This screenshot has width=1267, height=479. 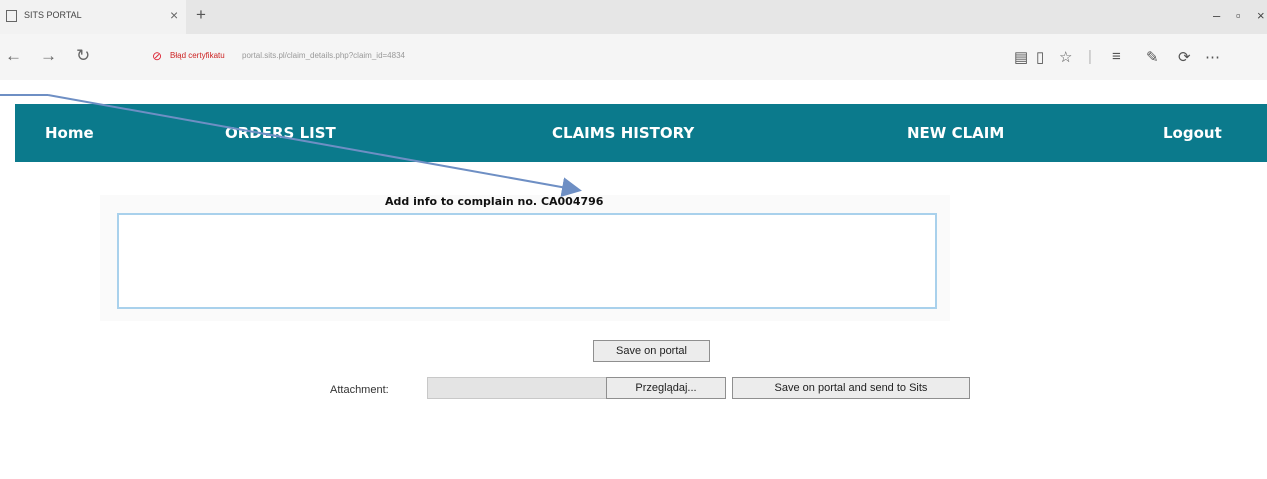 I want to click on favorite-star-icon: ☆, so click(x=1065, y=57).